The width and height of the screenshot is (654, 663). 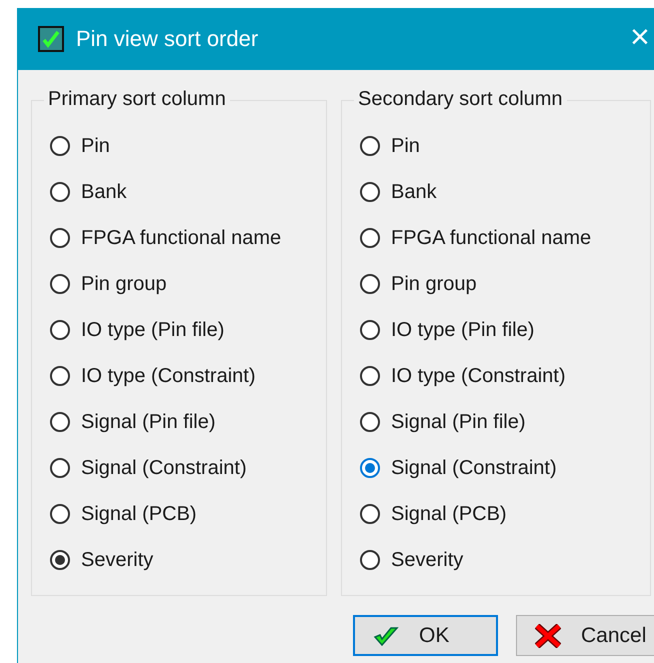 What do you see at coordinates (167, 39) in the screenshot?
I see `window-title: Pin view sort order` at bounding box center [167, 39].